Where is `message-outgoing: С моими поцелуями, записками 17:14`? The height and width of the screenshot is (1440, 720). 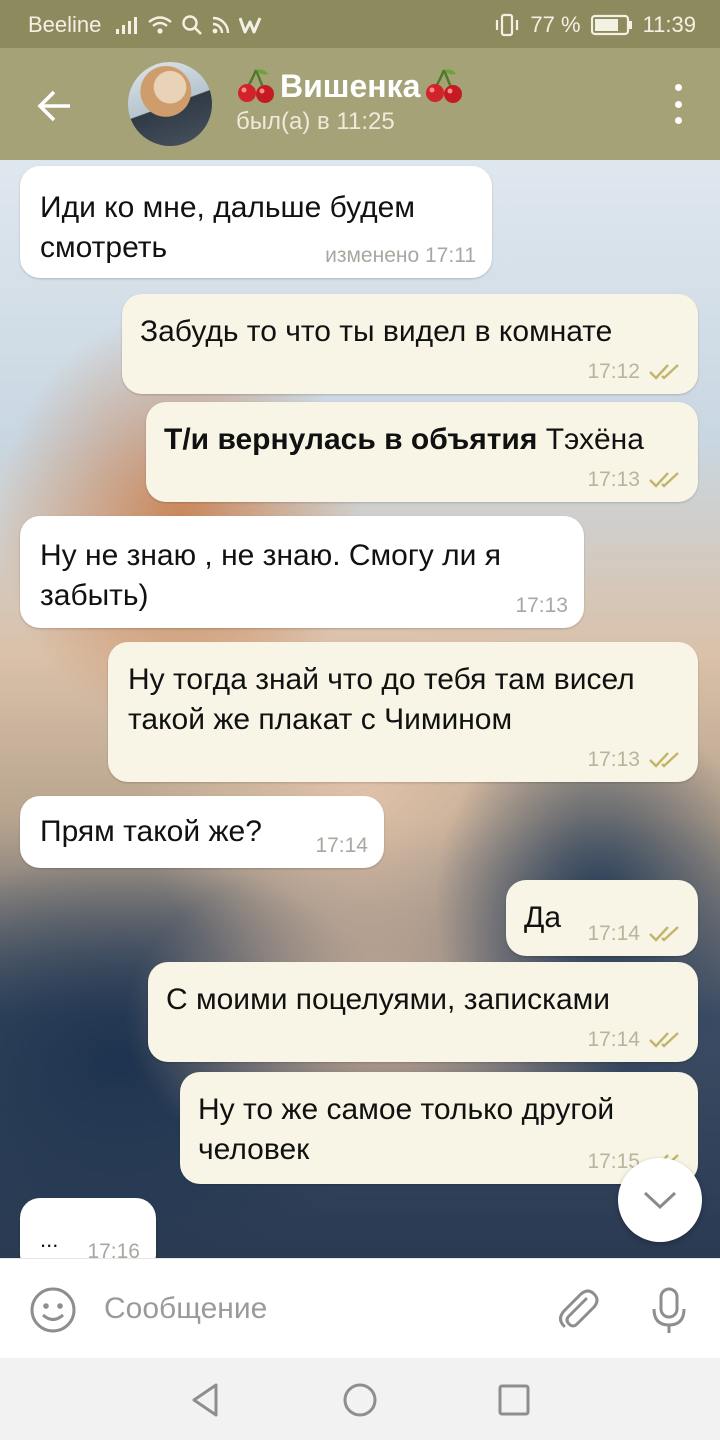 message-outgoing: С моими поцелуями, записками 17:14 is located at coordinates (423, 1012).